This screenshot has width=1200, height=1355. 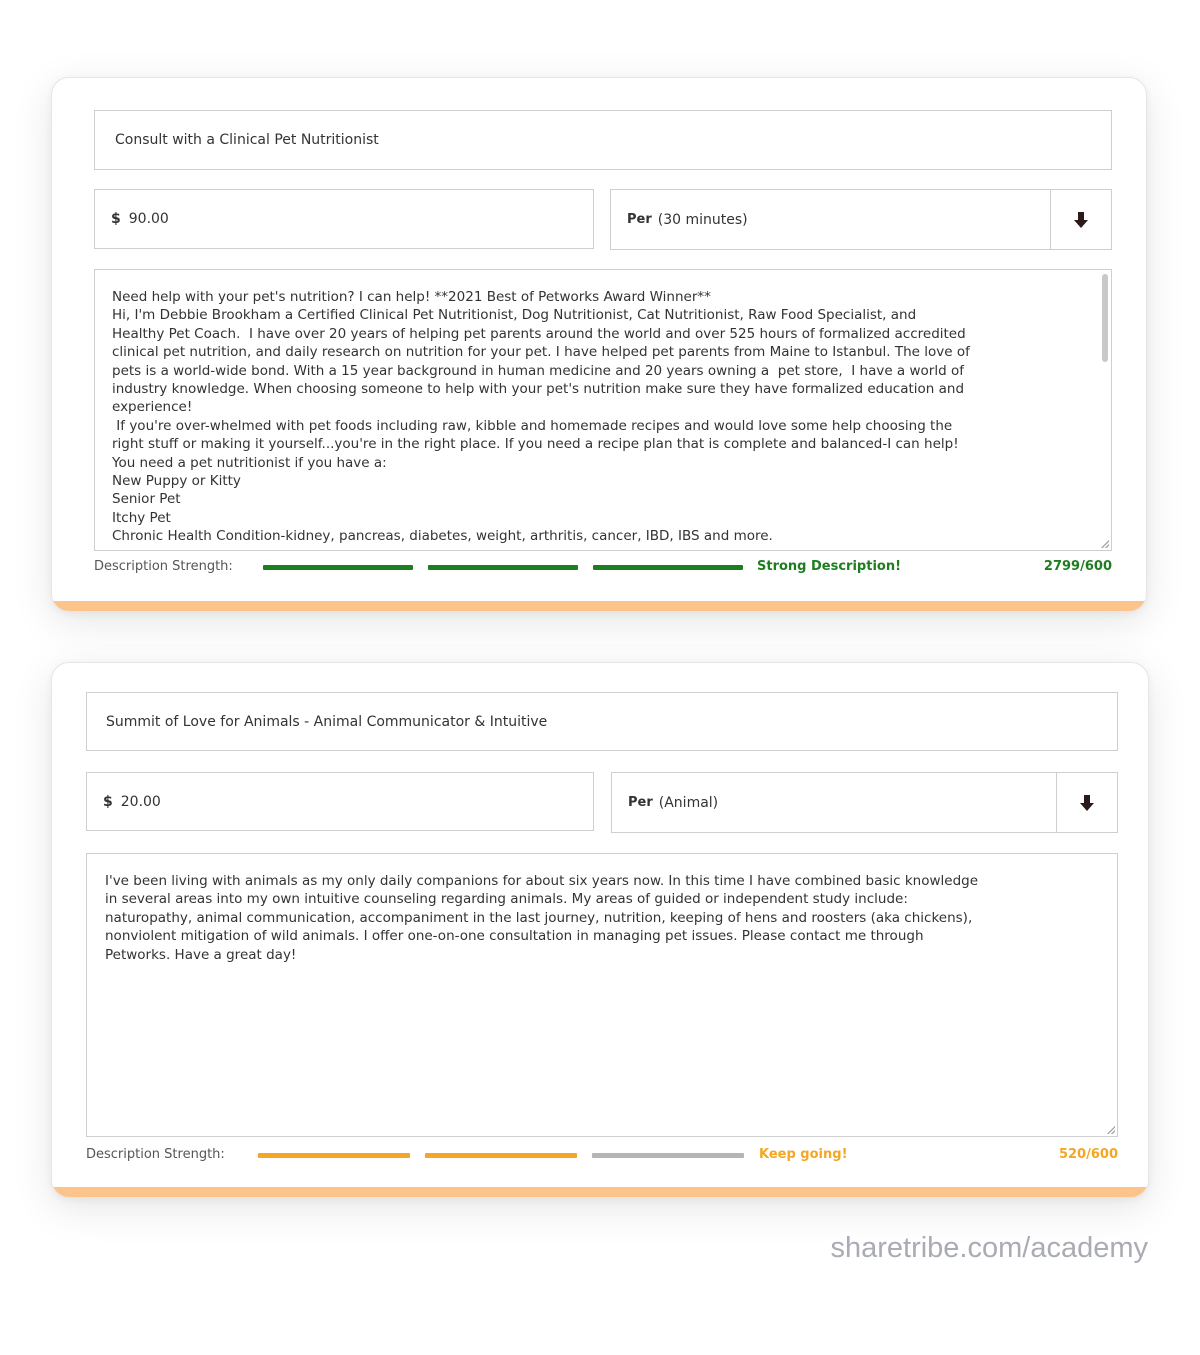 I want to click on price-field: $ 20.00, so click(x=340, y=801).